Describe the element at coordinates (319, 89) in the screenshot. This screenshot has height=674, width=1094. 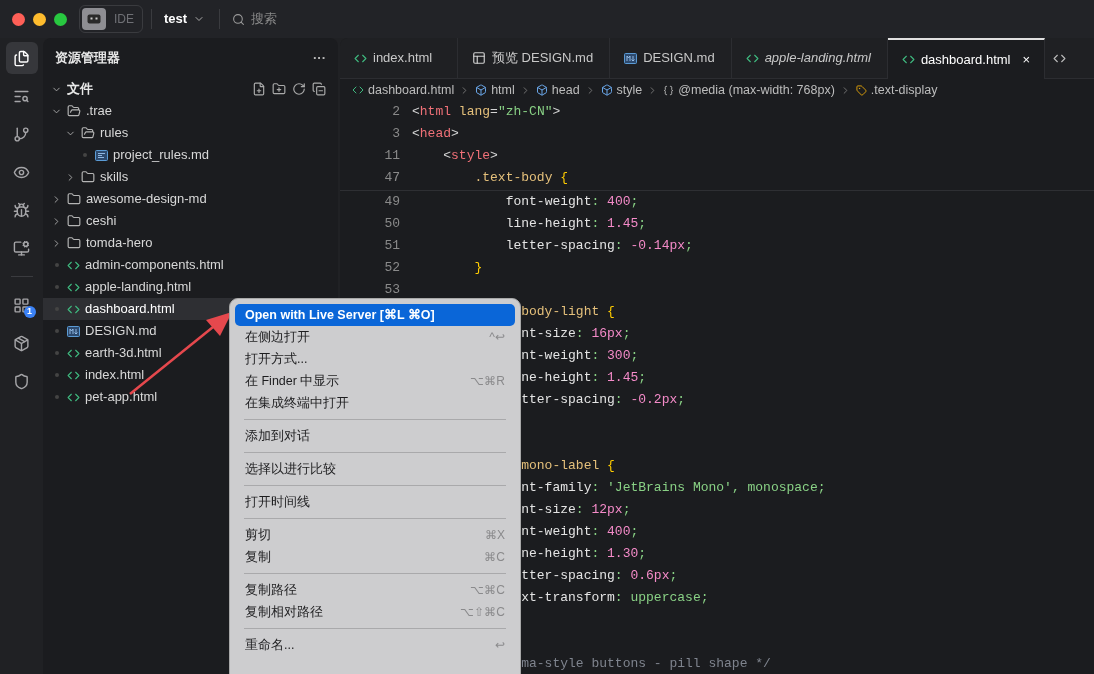
I see `collapse-icon` at that location.